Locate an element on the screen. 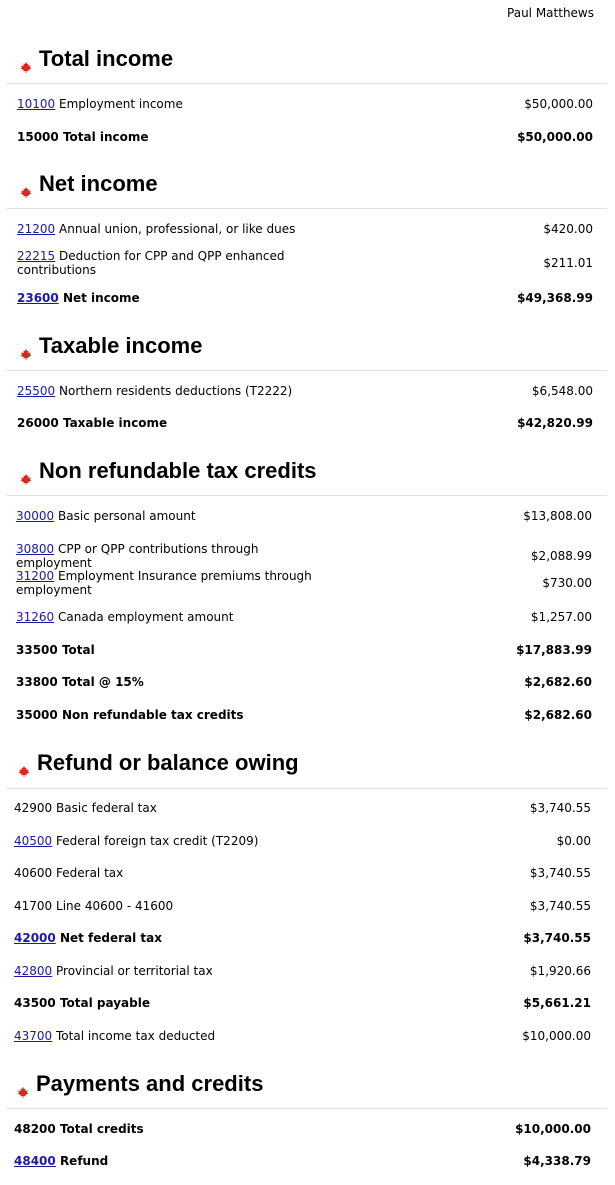 The image size is (615, 1185). line-code-link: 40500 is located at coordinates (33, 841).